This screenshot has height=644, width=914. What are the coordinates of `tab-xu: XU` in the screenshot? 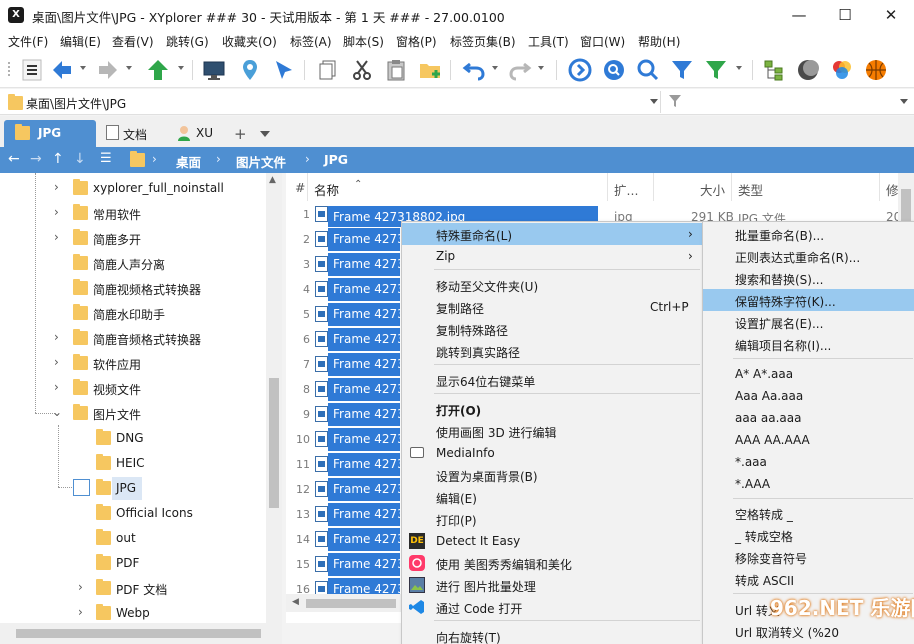 It's located at (198, 133).